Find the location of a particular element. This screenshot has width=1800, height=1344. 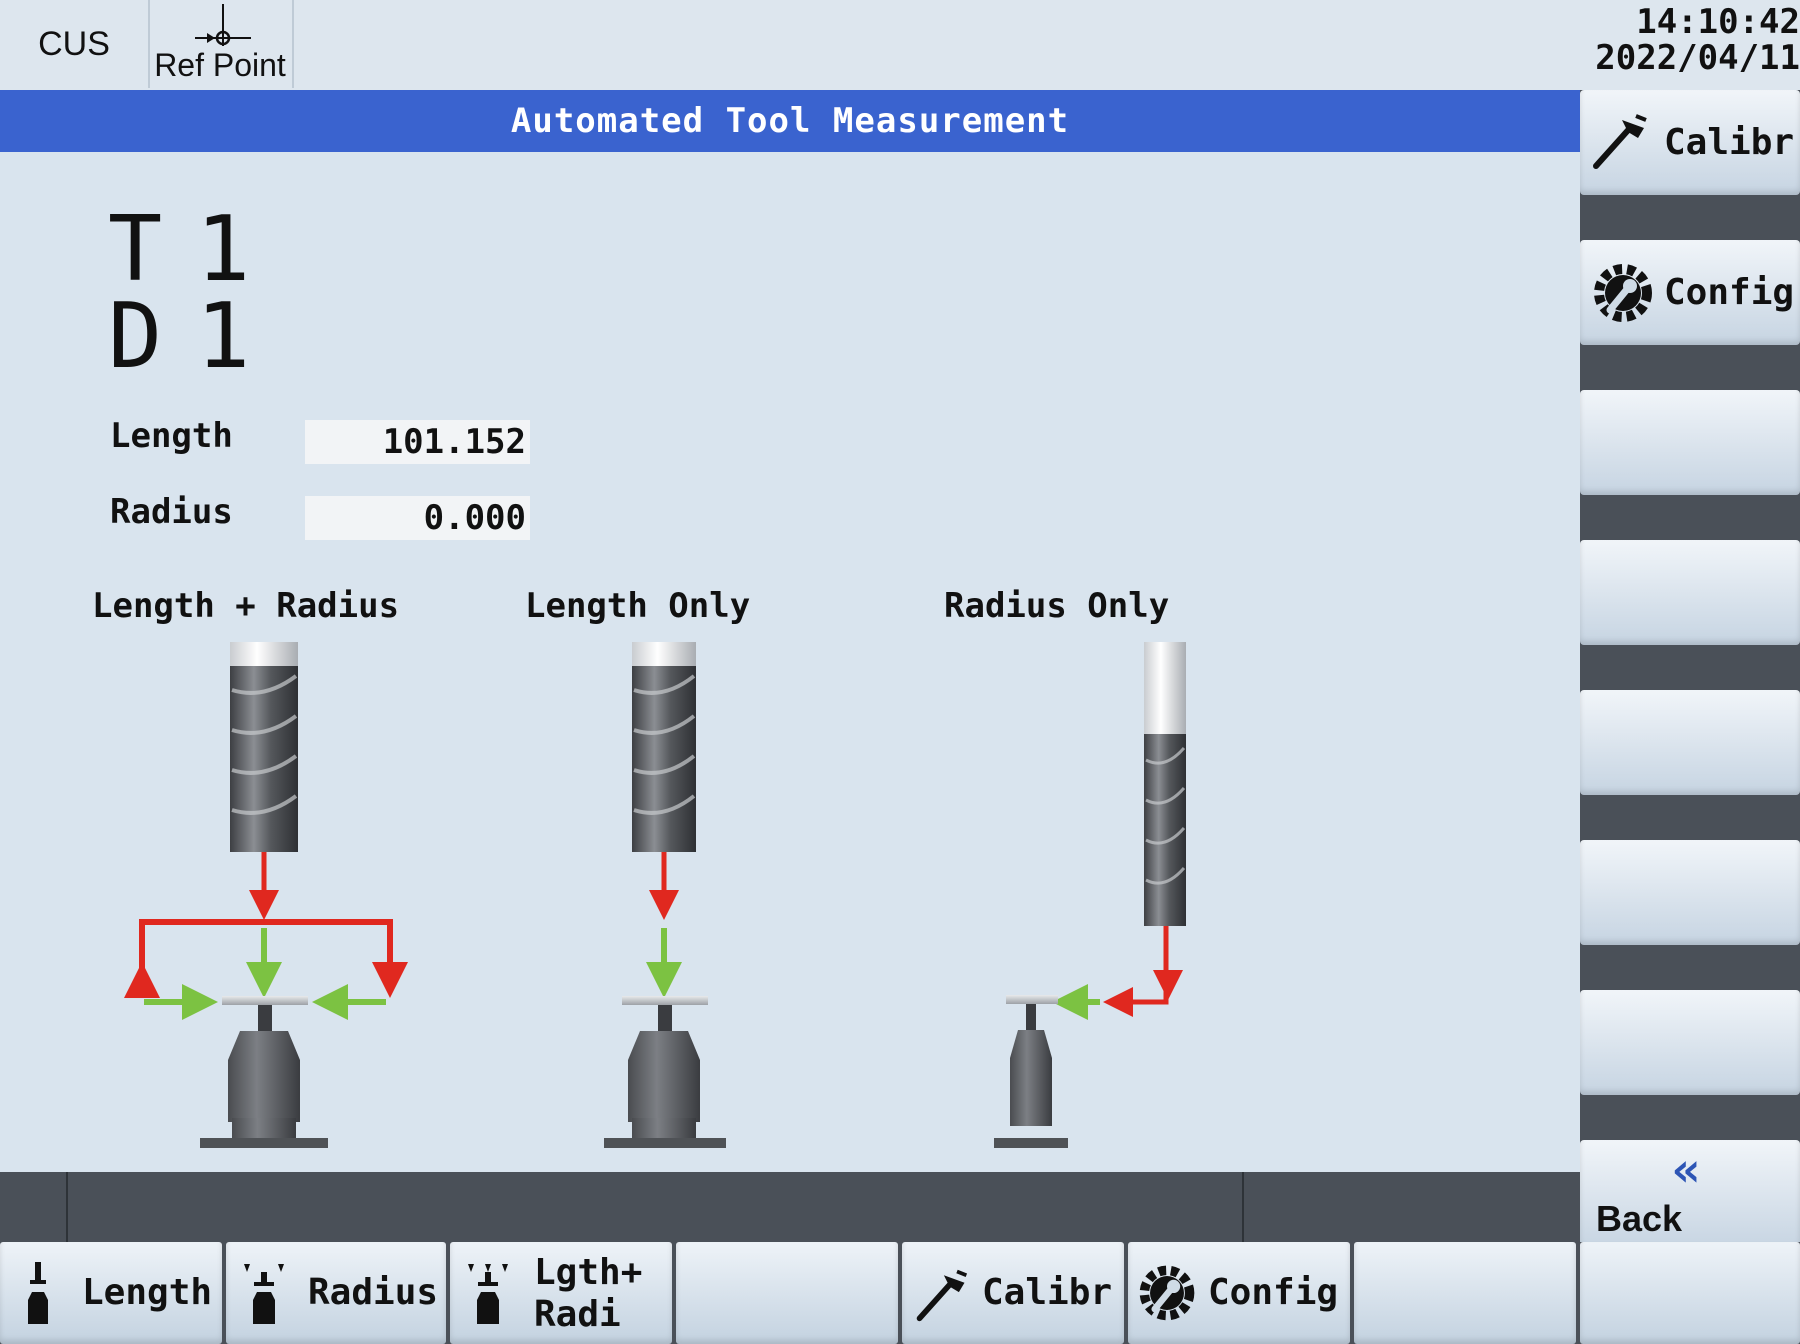

length-softkey: Length is located at coordinates (111, 1293).